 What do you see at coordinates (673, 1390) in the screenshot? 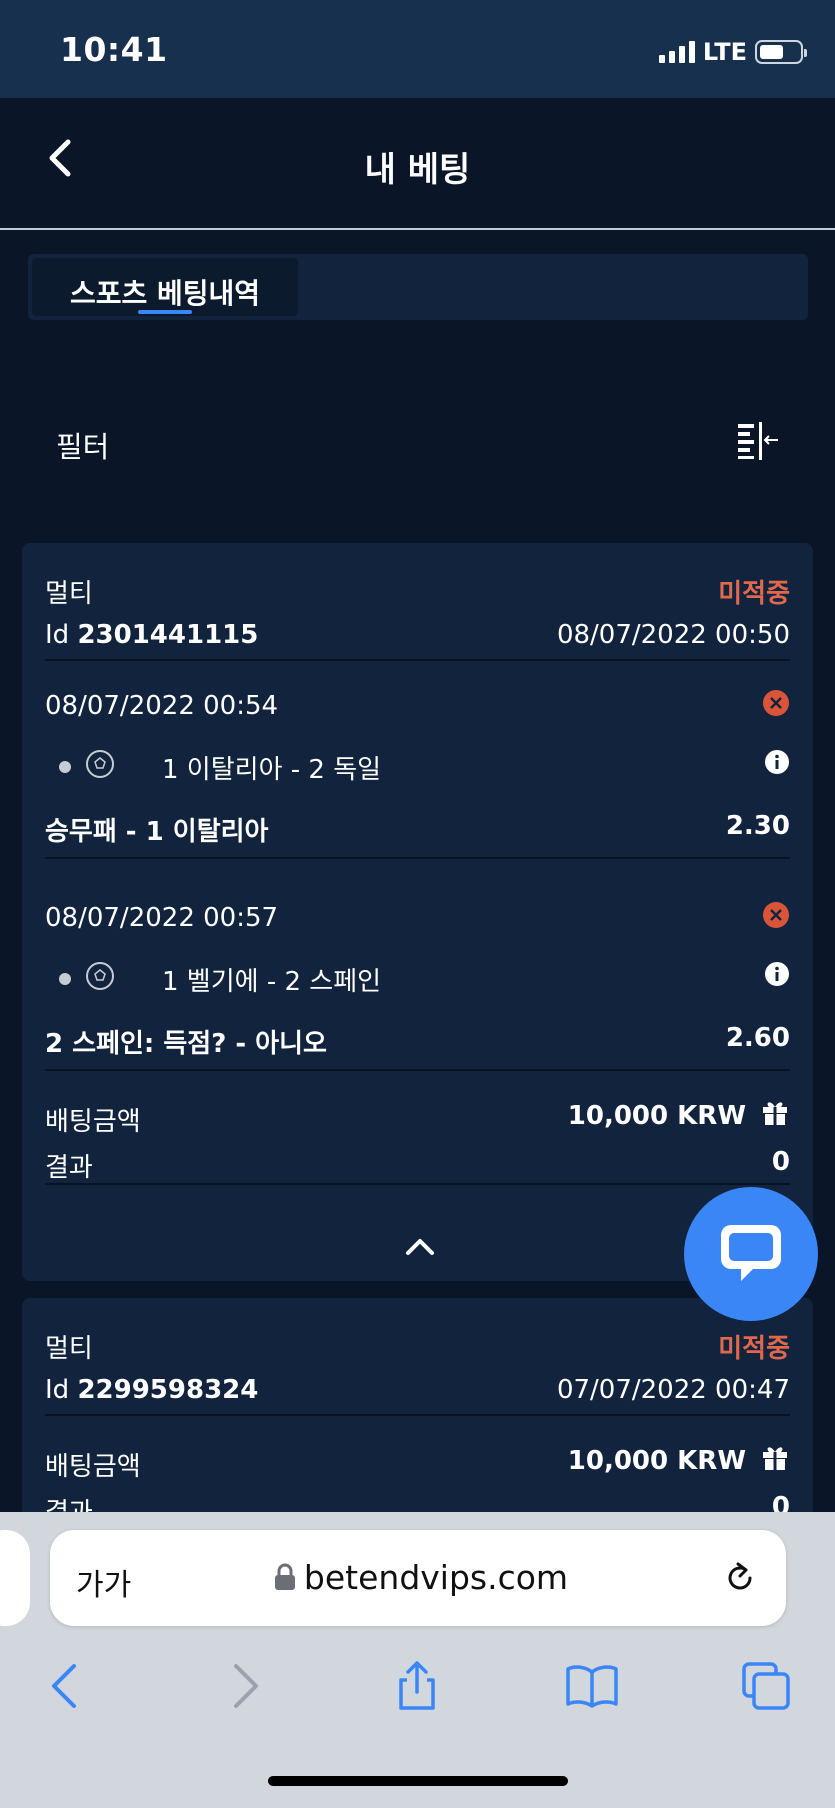
I see `bet-placed-at: 07/07/2022 00:47` at bounding box center [673, 1390].